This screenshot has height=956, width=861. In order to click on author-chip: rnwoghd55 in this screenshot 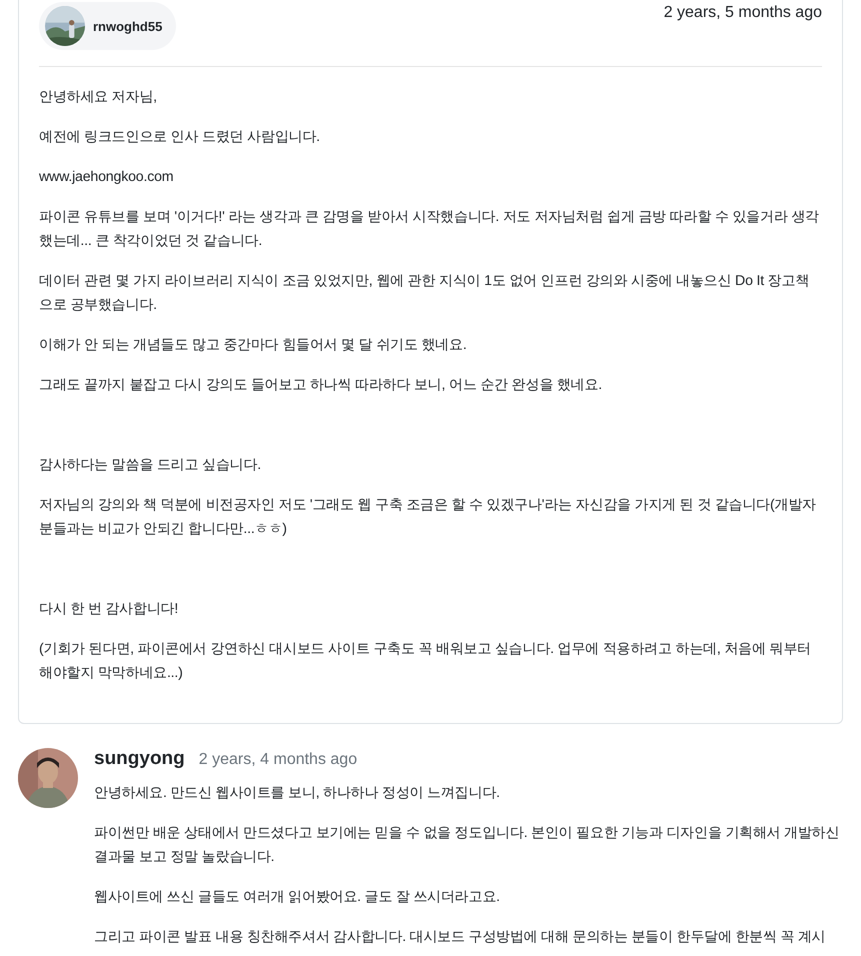, I will do `click(107, 26)`.